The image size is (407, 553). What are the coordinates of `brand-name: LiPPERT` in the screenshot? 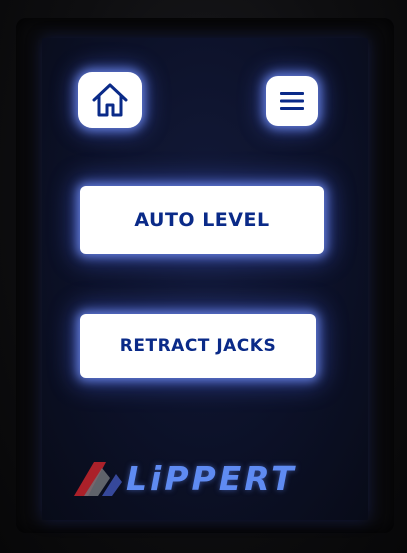 It's located at (211, 478).